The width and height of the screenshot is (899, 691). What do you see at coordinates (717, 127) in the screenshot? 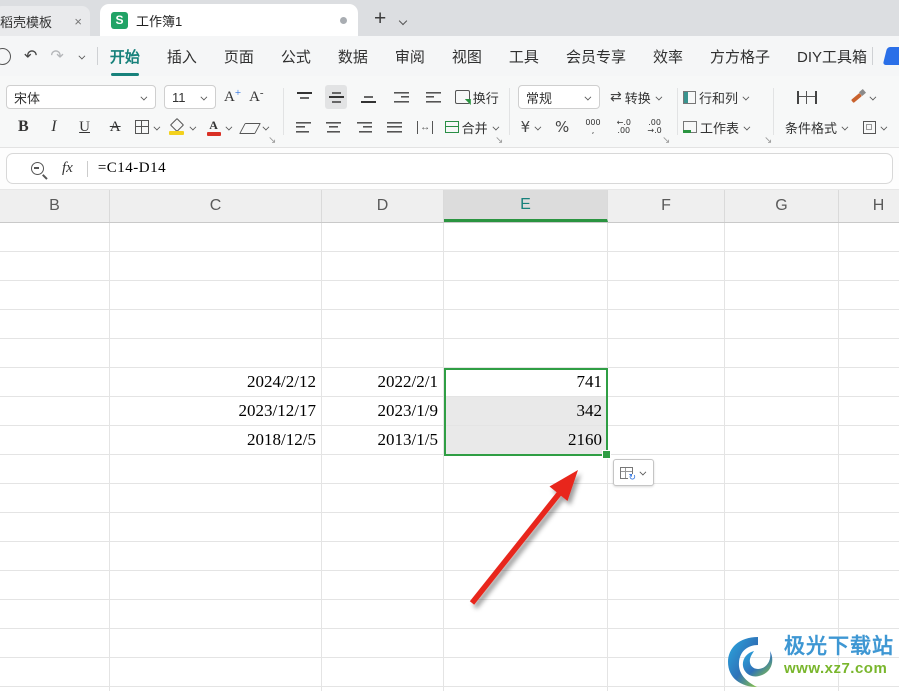
I see `worksheet-button: 工作表` at bounding box center [717, 127].